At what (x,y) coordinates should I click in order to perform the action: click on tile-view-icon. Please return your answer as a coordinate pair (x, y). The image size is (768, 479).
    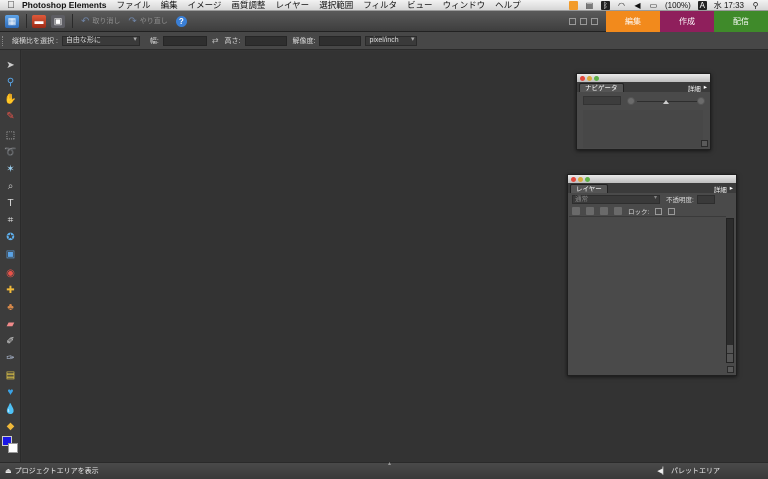
    Looking at the image, I should click on (572, 21).